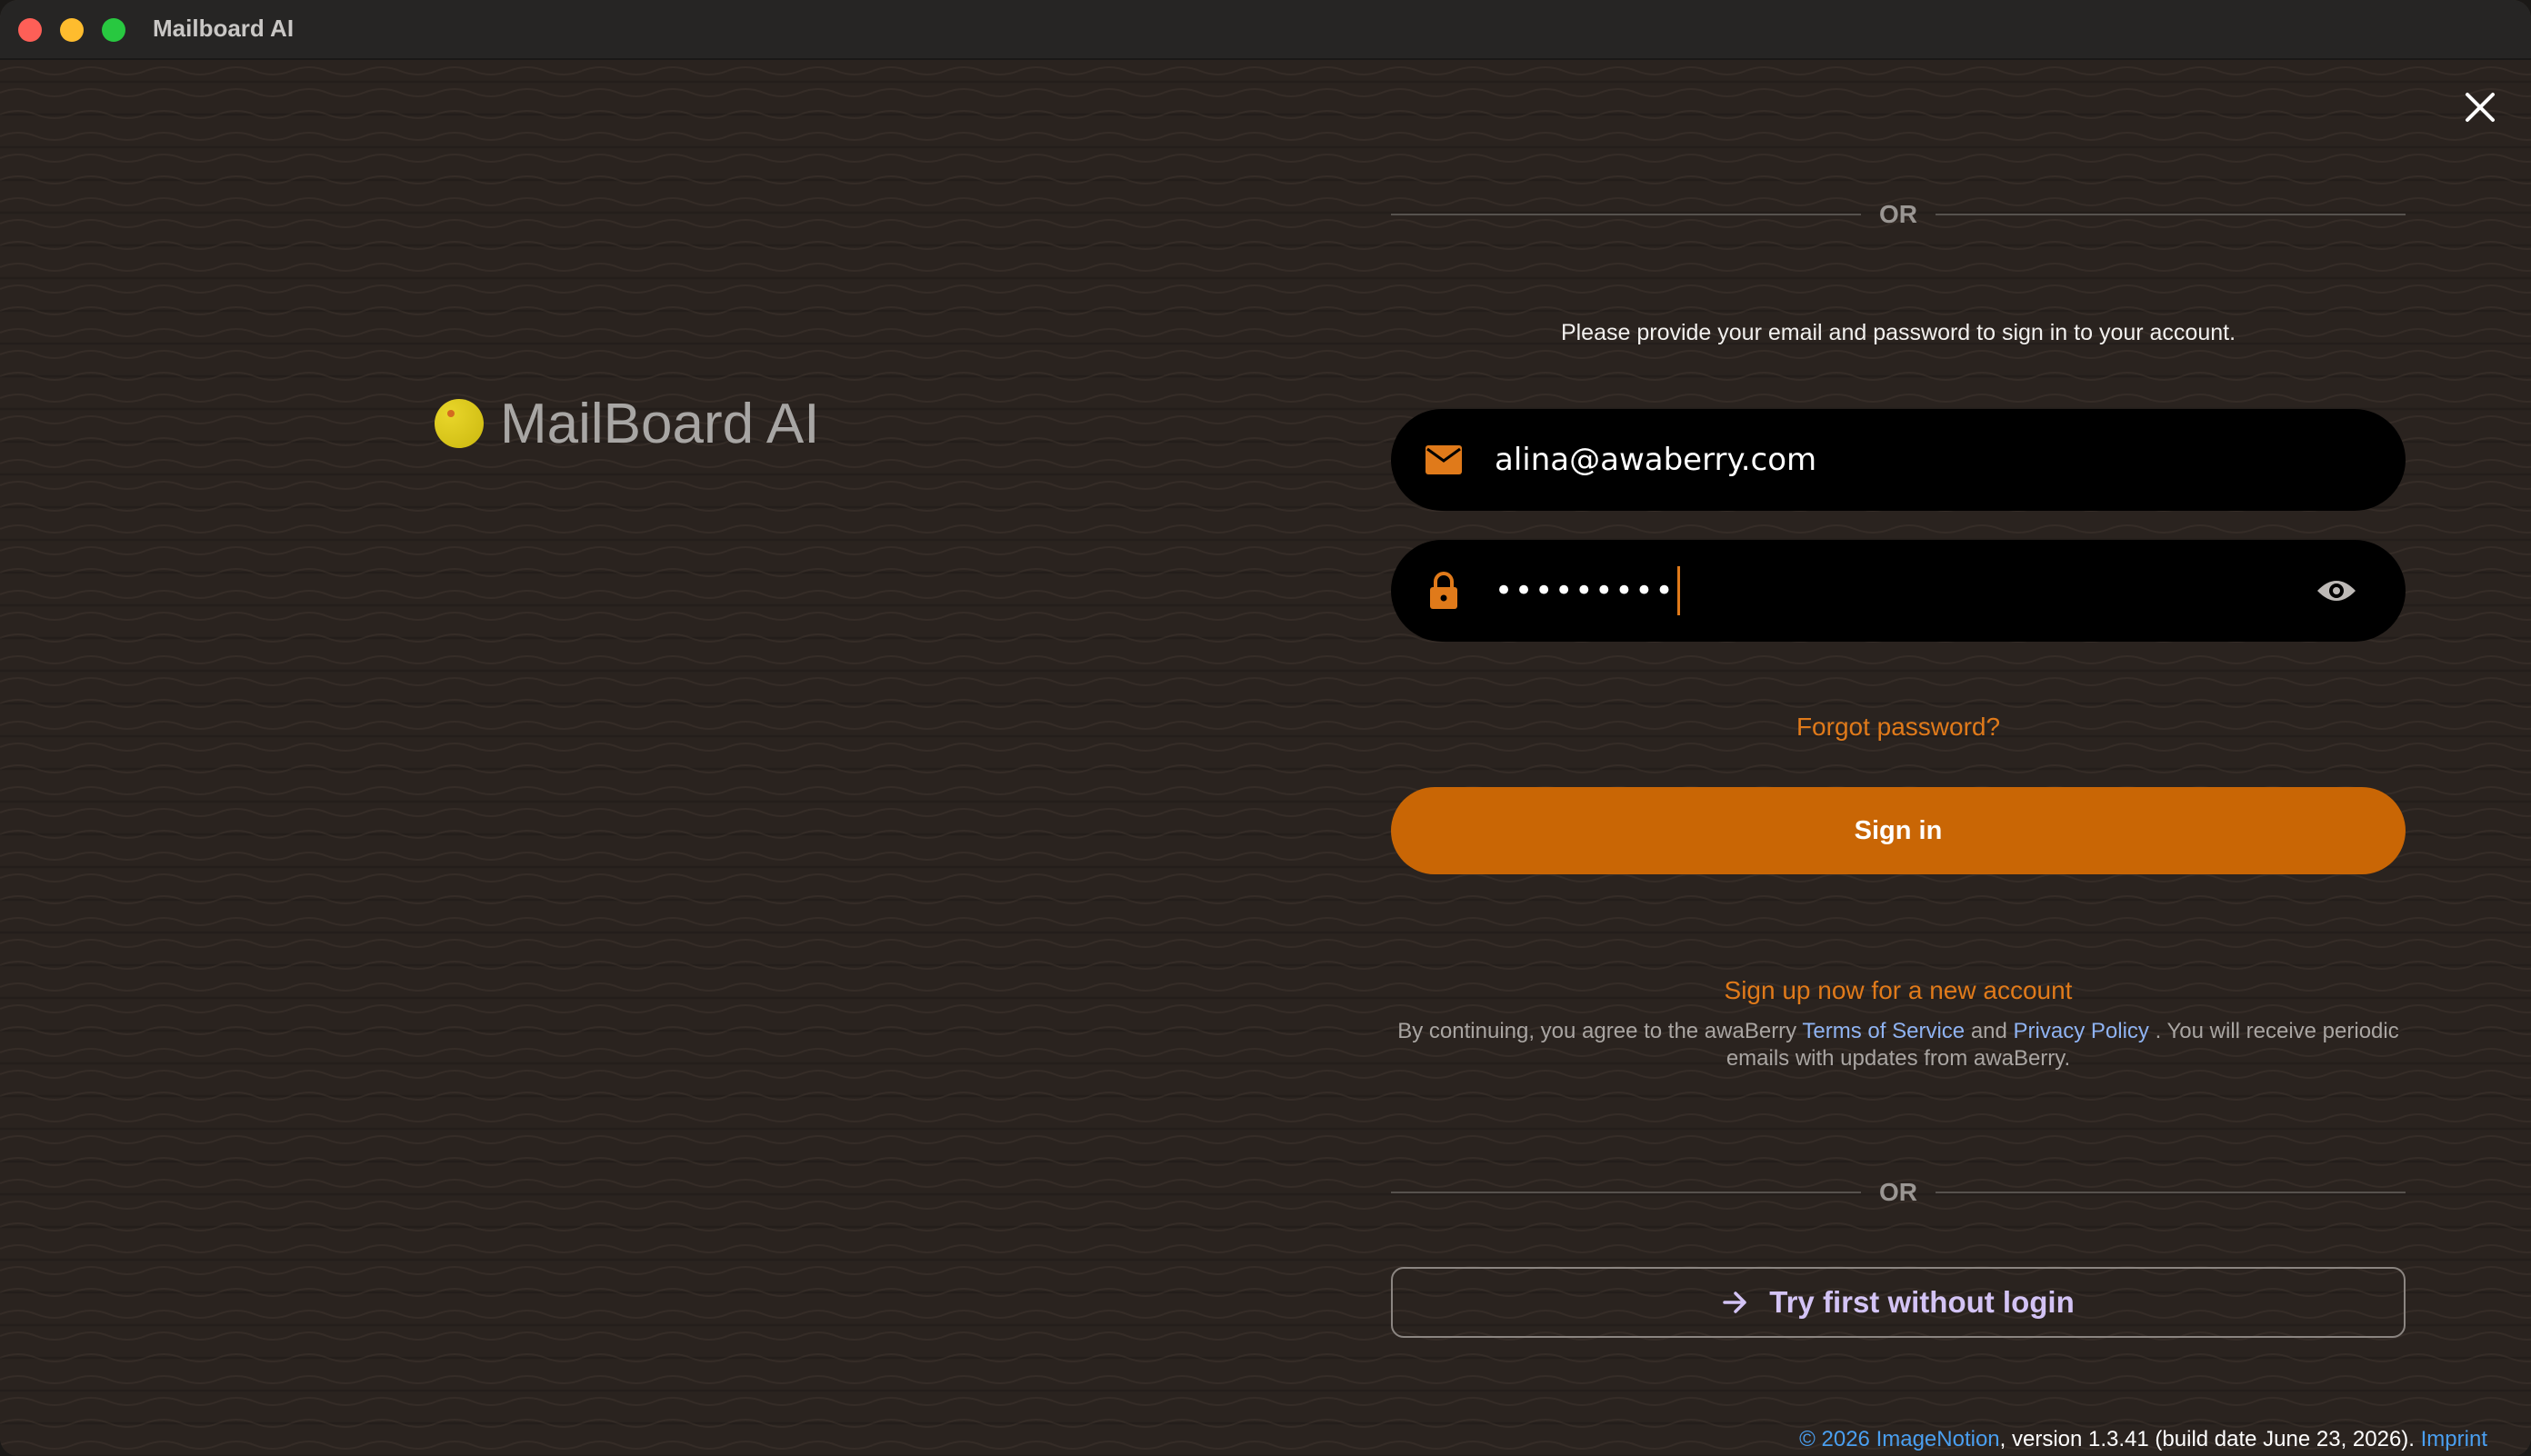 The height and width of the screenshot is (1456, 2531). I want to click on eye-icon, so click(2336, 591).